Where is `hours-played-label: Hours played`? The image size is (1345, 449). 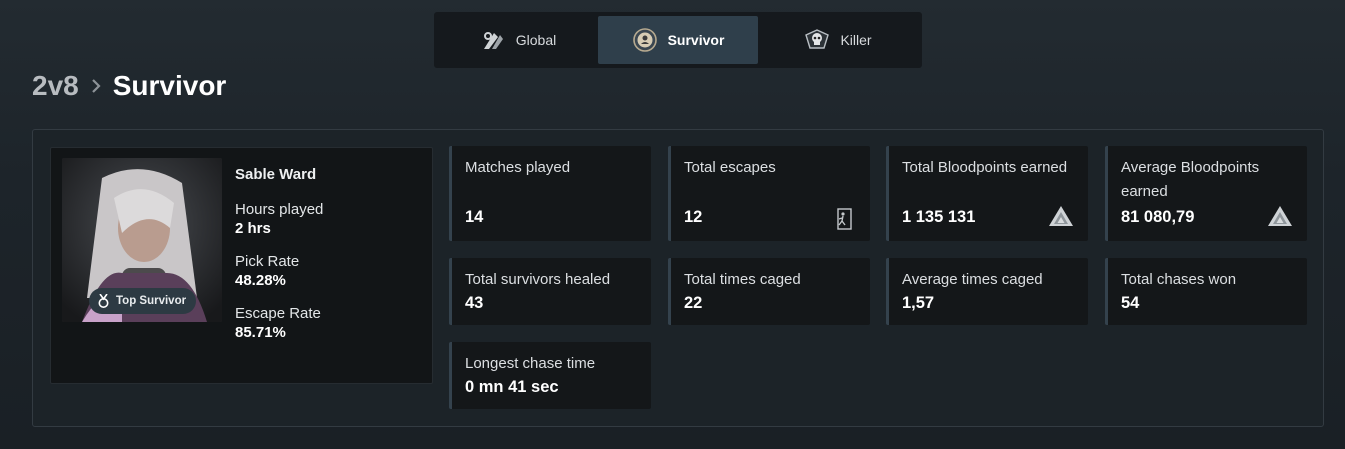 hours-played-label: Hours played is located at coordinates (279, 209).